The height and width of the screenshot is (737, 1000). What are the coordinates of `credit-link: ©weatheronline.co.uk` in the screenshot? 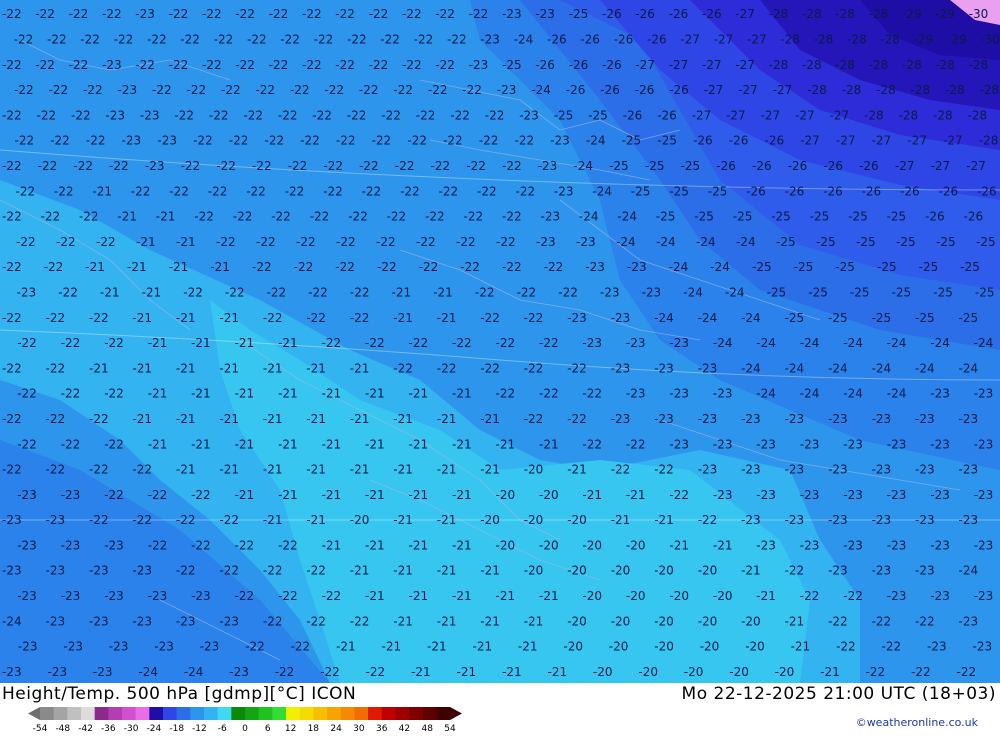 It's located at (917, 722).